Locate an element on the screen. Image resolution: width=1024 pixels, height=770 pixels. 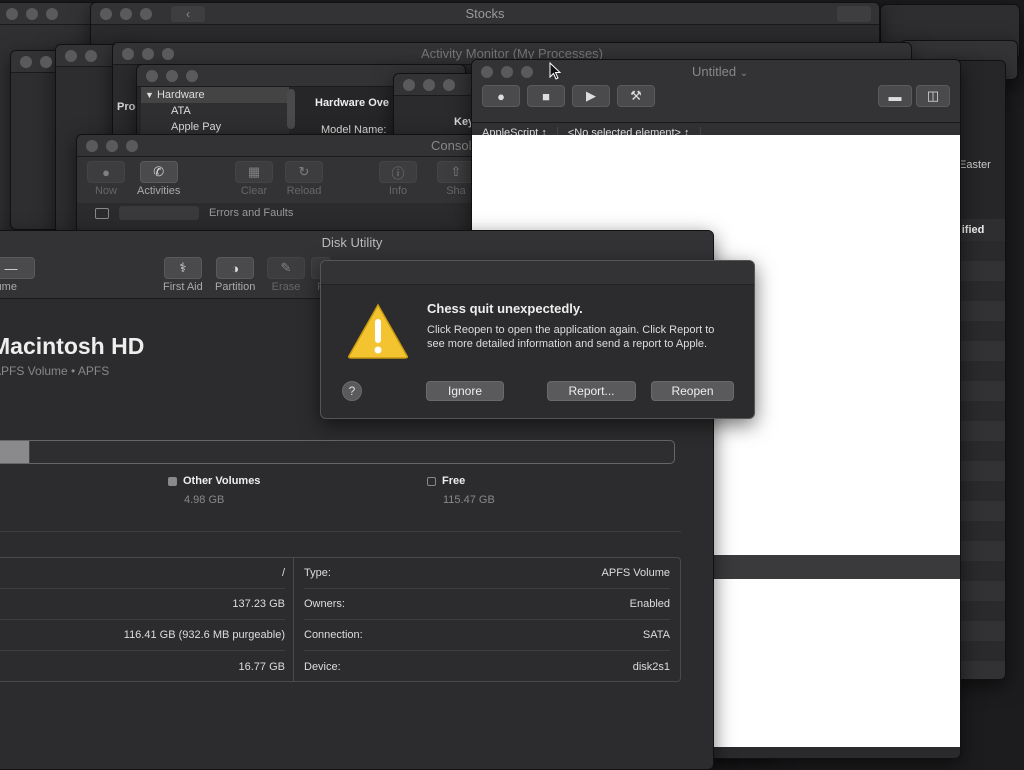
partition-button: ◑ Partition is located at coordinates (235, 275).